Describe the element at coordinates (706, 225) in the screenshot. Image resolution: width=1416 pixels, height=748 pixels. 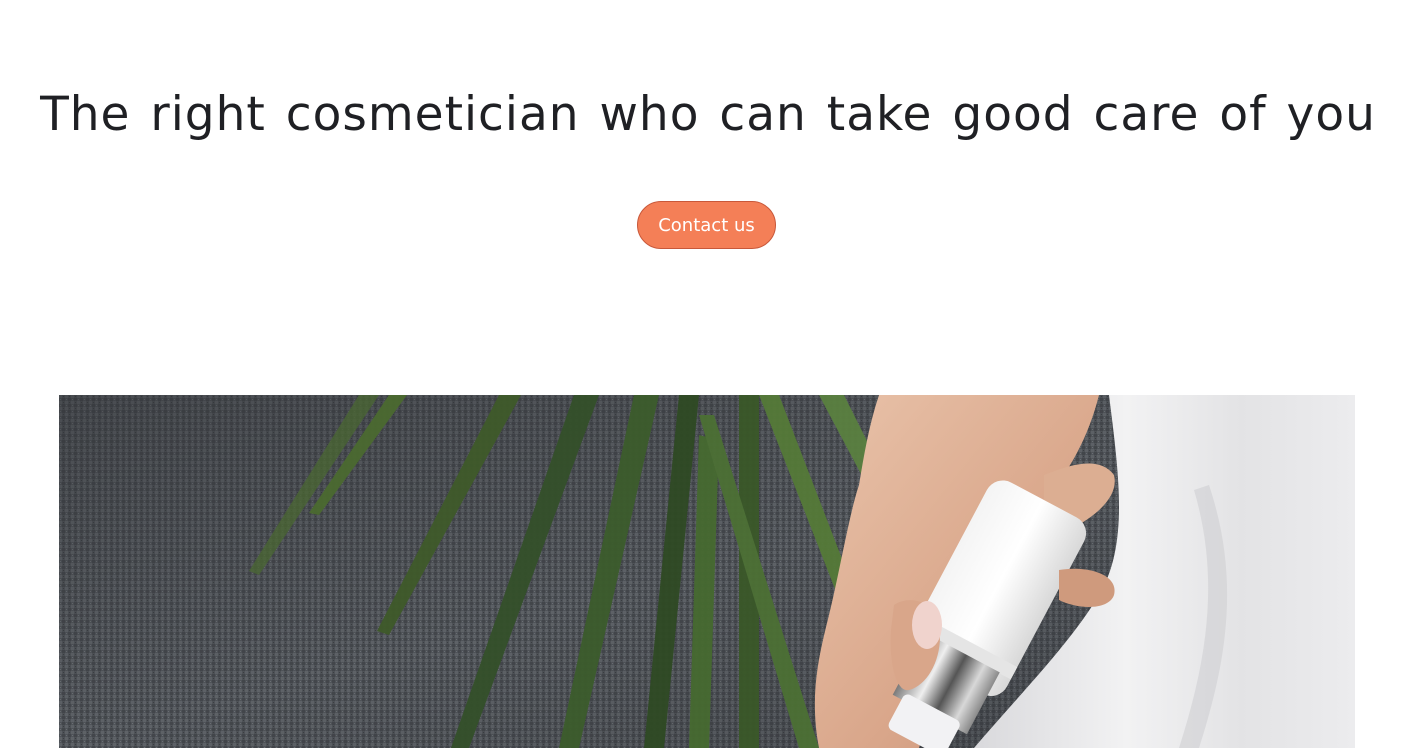
I see `contact-us-button: Contact us` at that location.